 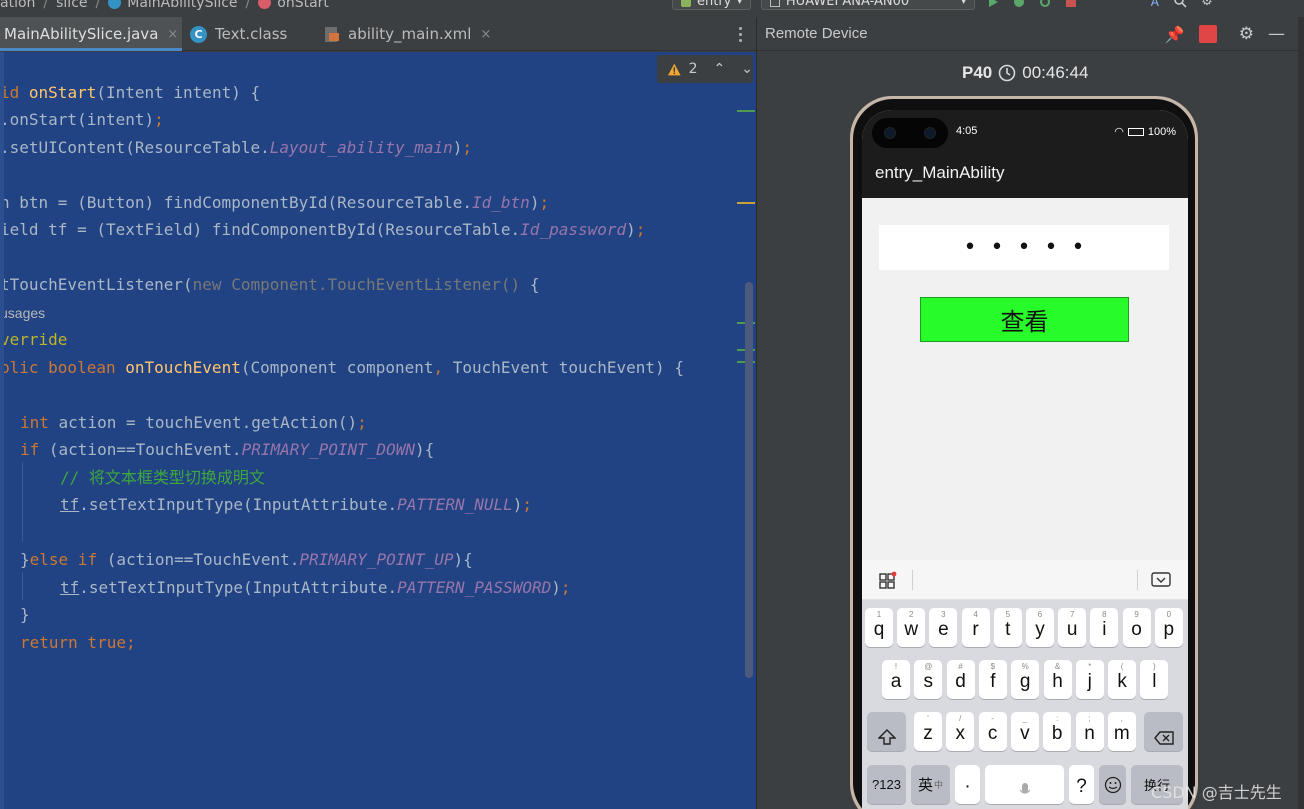 I want to click on key-u: 7u, so click(x=1072, y=627).